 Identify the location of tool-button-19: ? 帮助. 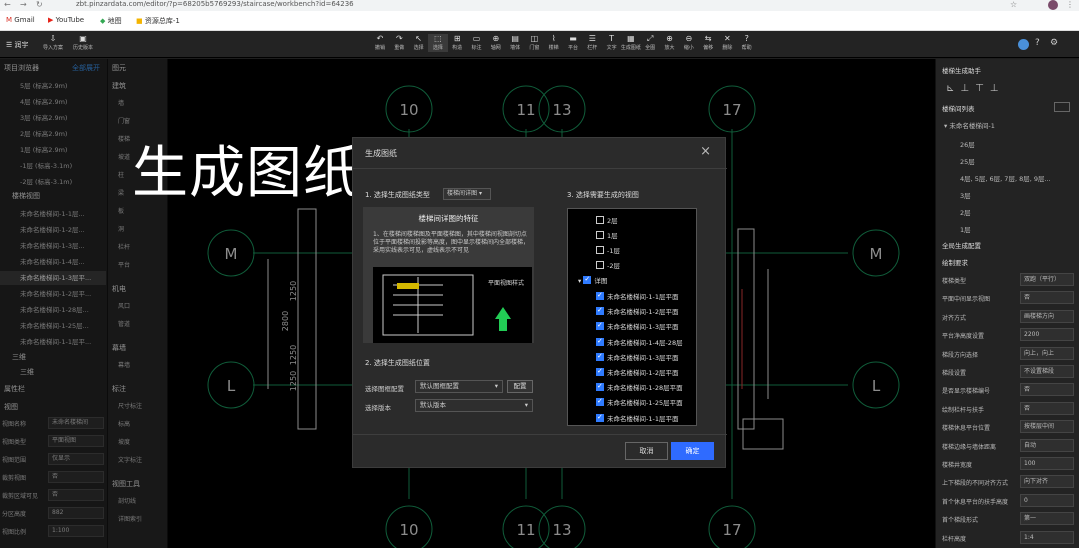
(747, 43).